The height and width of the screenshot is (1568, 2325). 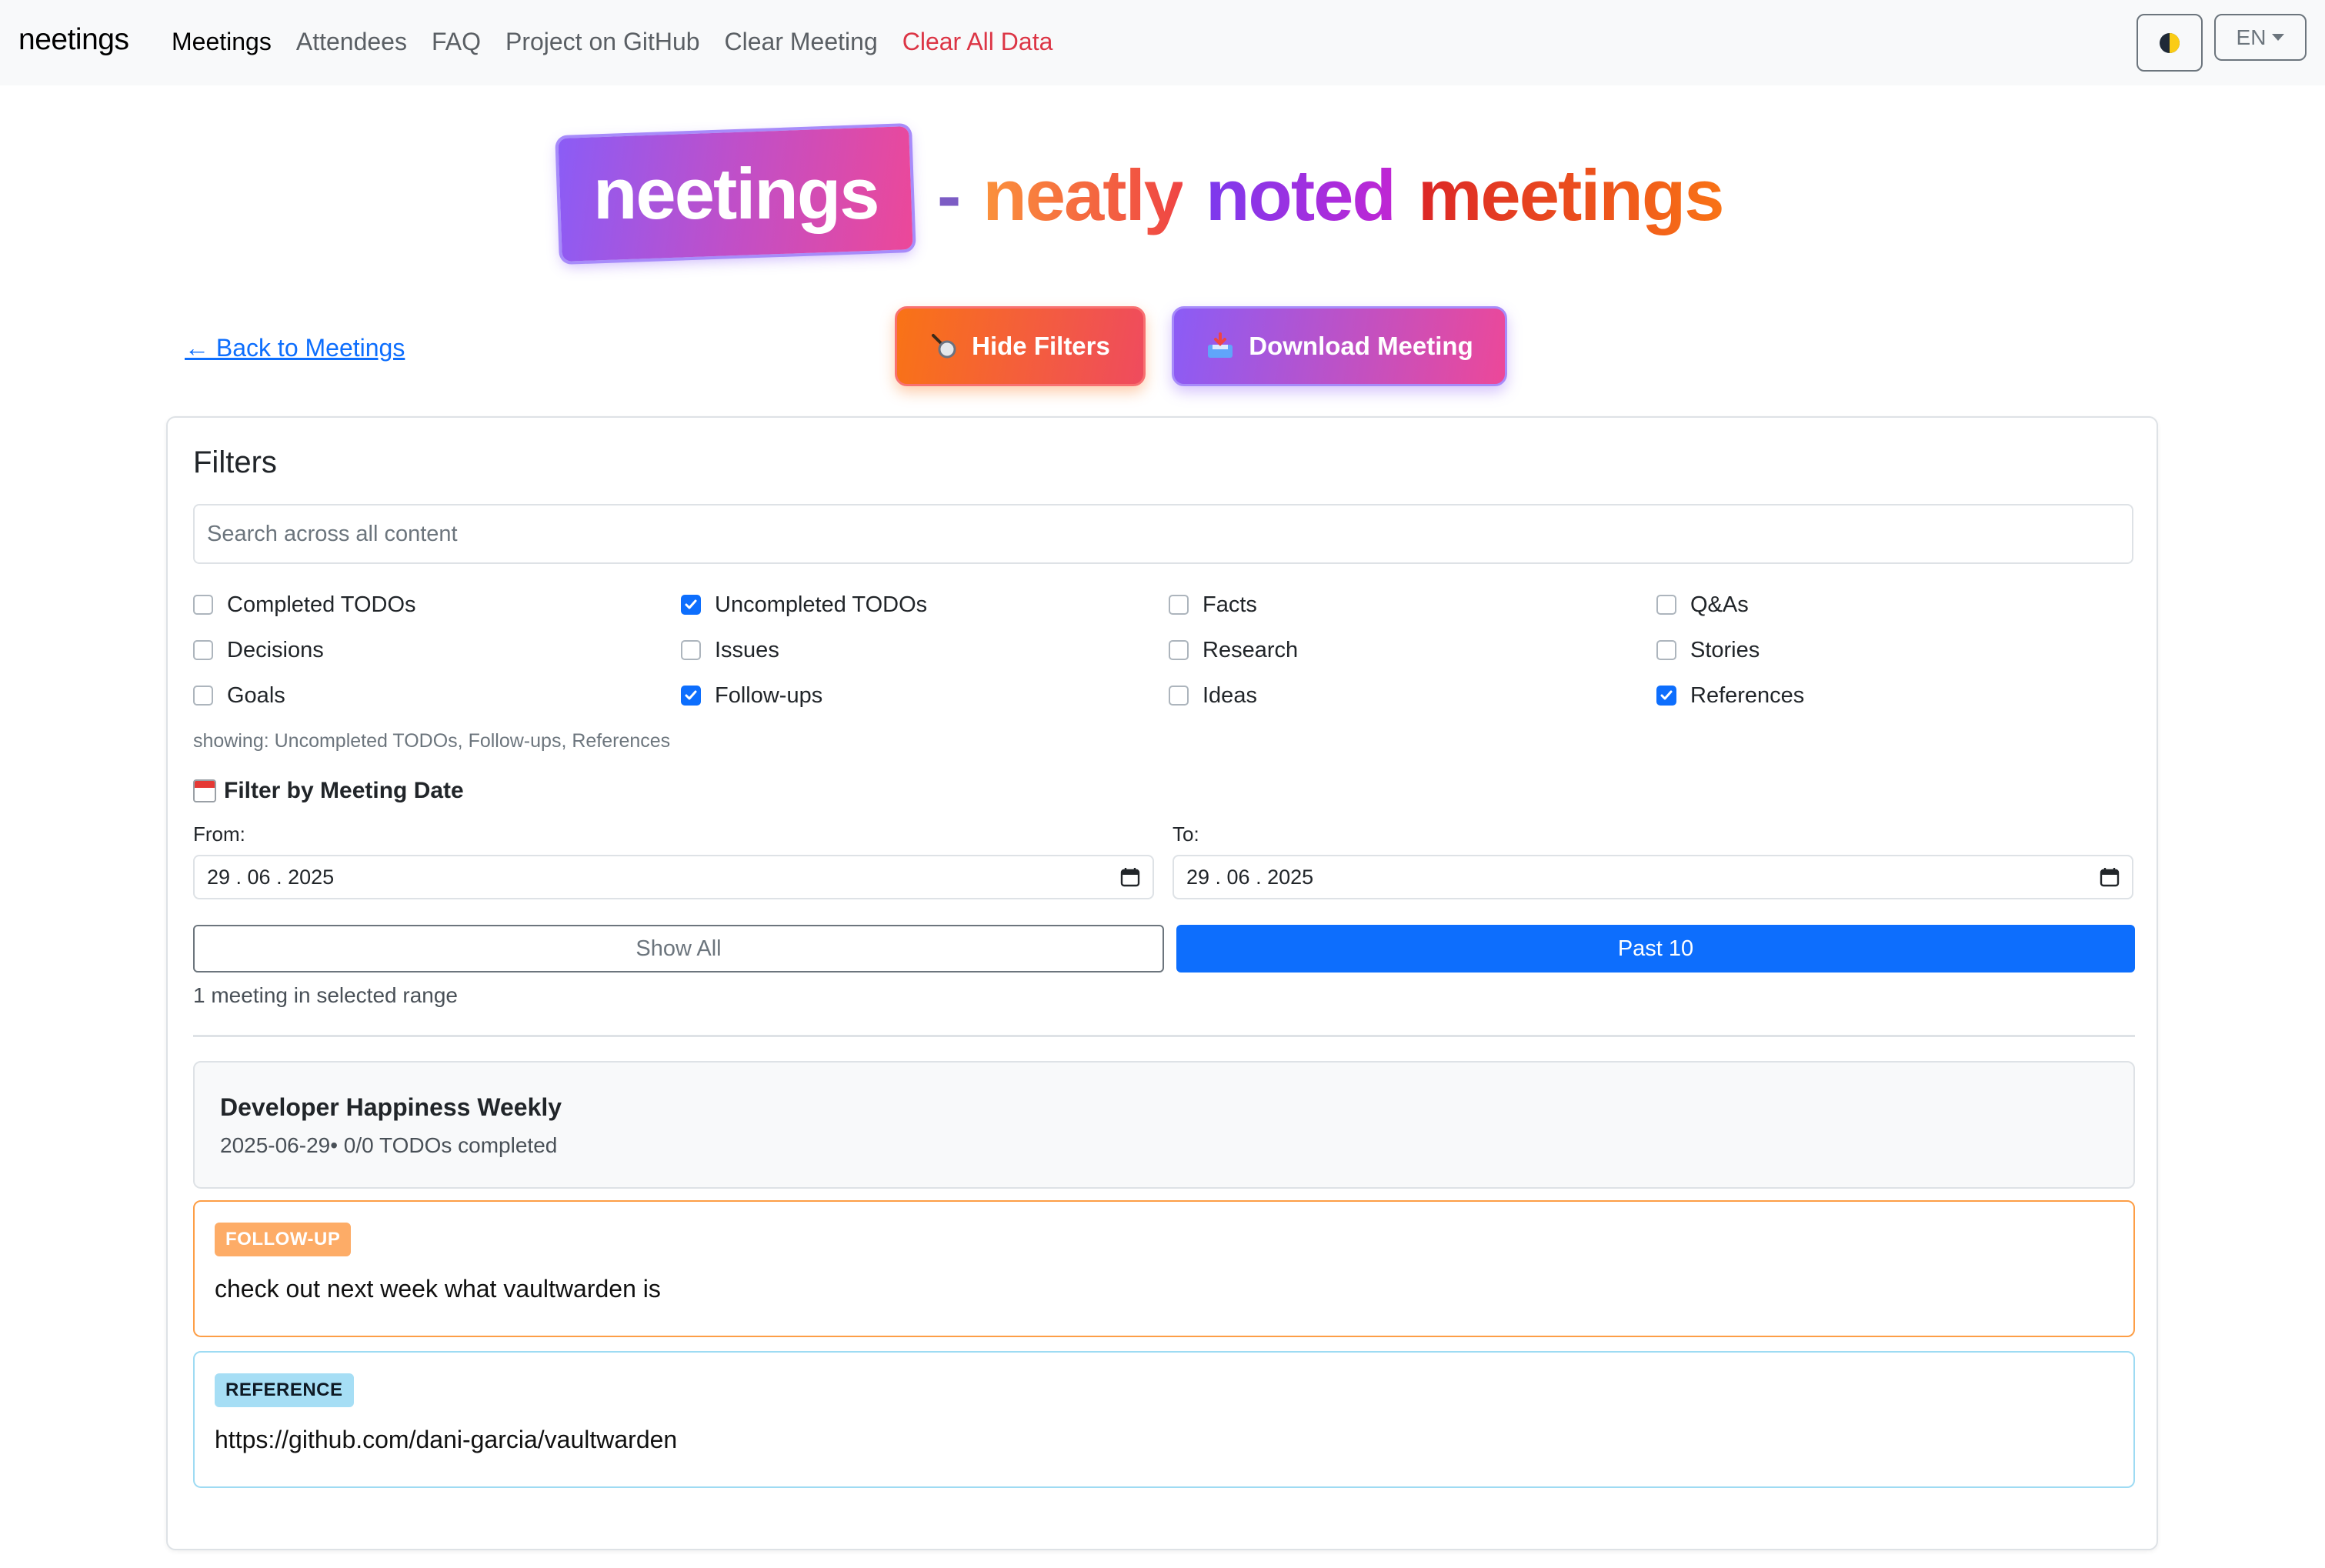 I want to click on hero-logo: neetings, so click(x=735, y=194).